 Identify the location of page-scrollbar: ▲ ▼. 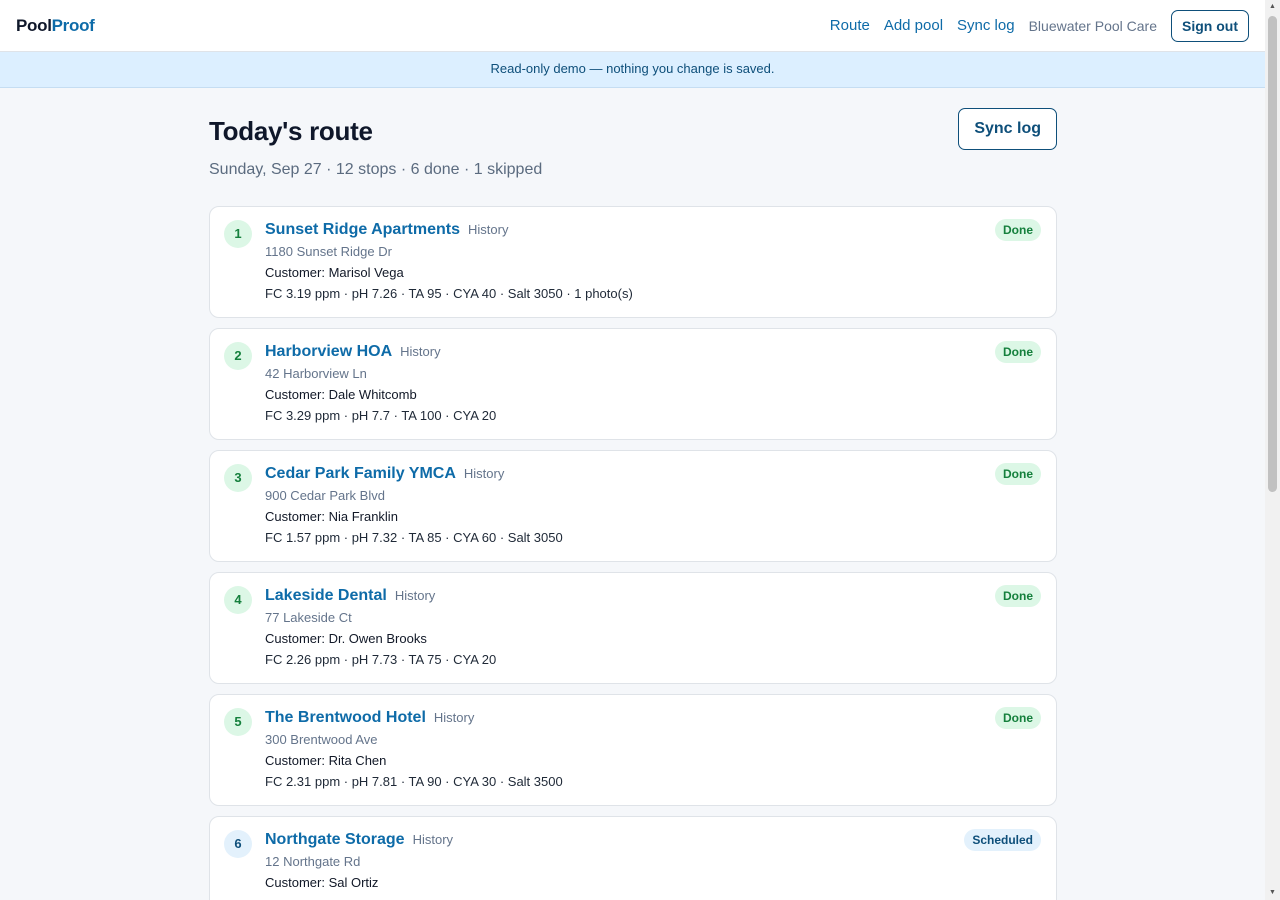
(1272, 450).